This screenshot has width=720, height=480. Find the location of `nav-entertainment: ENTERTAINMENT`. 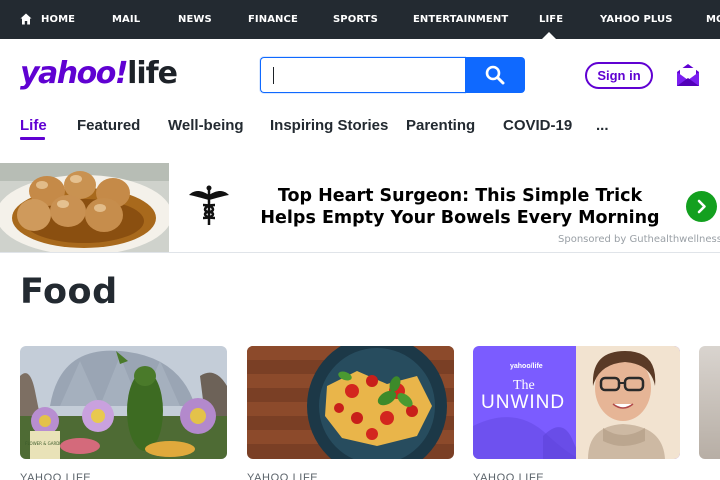

nav-entertainment: ENTERTAINMENT is located at coordinates (460, 19).